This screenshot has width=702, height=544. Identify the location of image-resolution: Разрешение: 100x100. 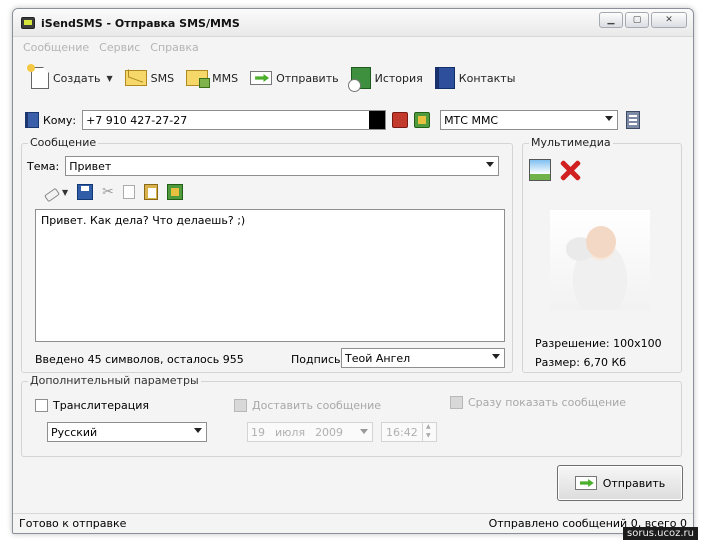
(598, 343).